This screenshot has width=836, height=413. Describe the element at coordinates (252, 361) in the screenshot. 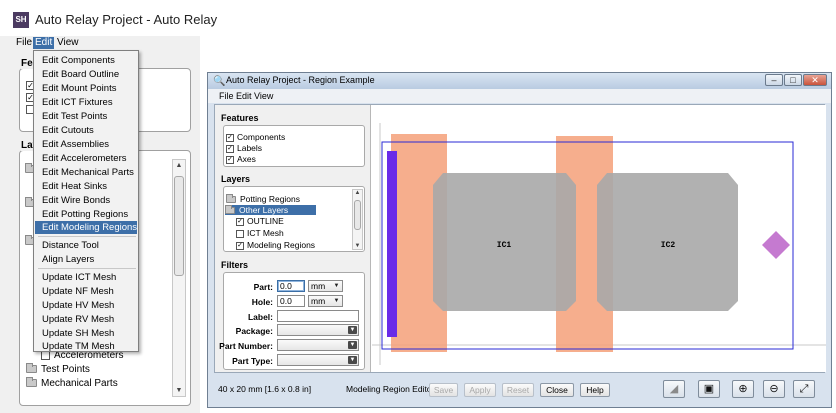

I see `part-type-filter-label: Part Type:` at that location.